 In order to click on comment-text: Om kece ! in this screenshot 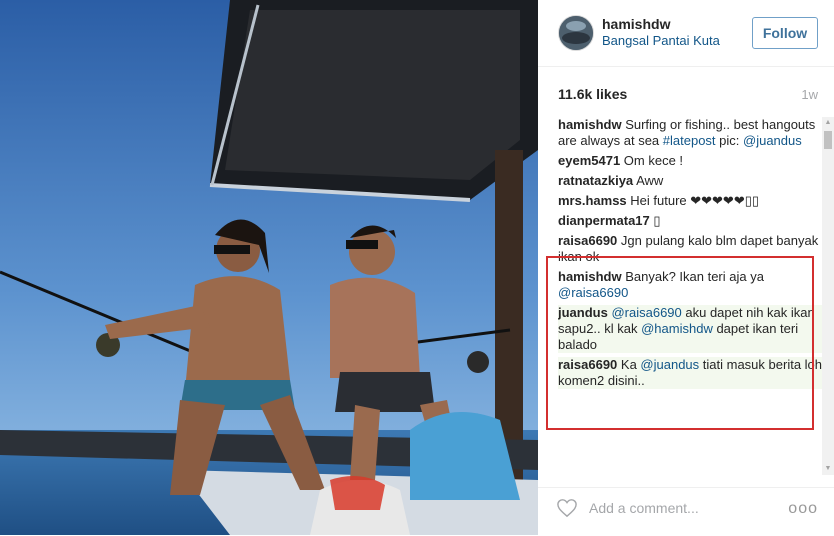, I will do `click(653, 160)`.